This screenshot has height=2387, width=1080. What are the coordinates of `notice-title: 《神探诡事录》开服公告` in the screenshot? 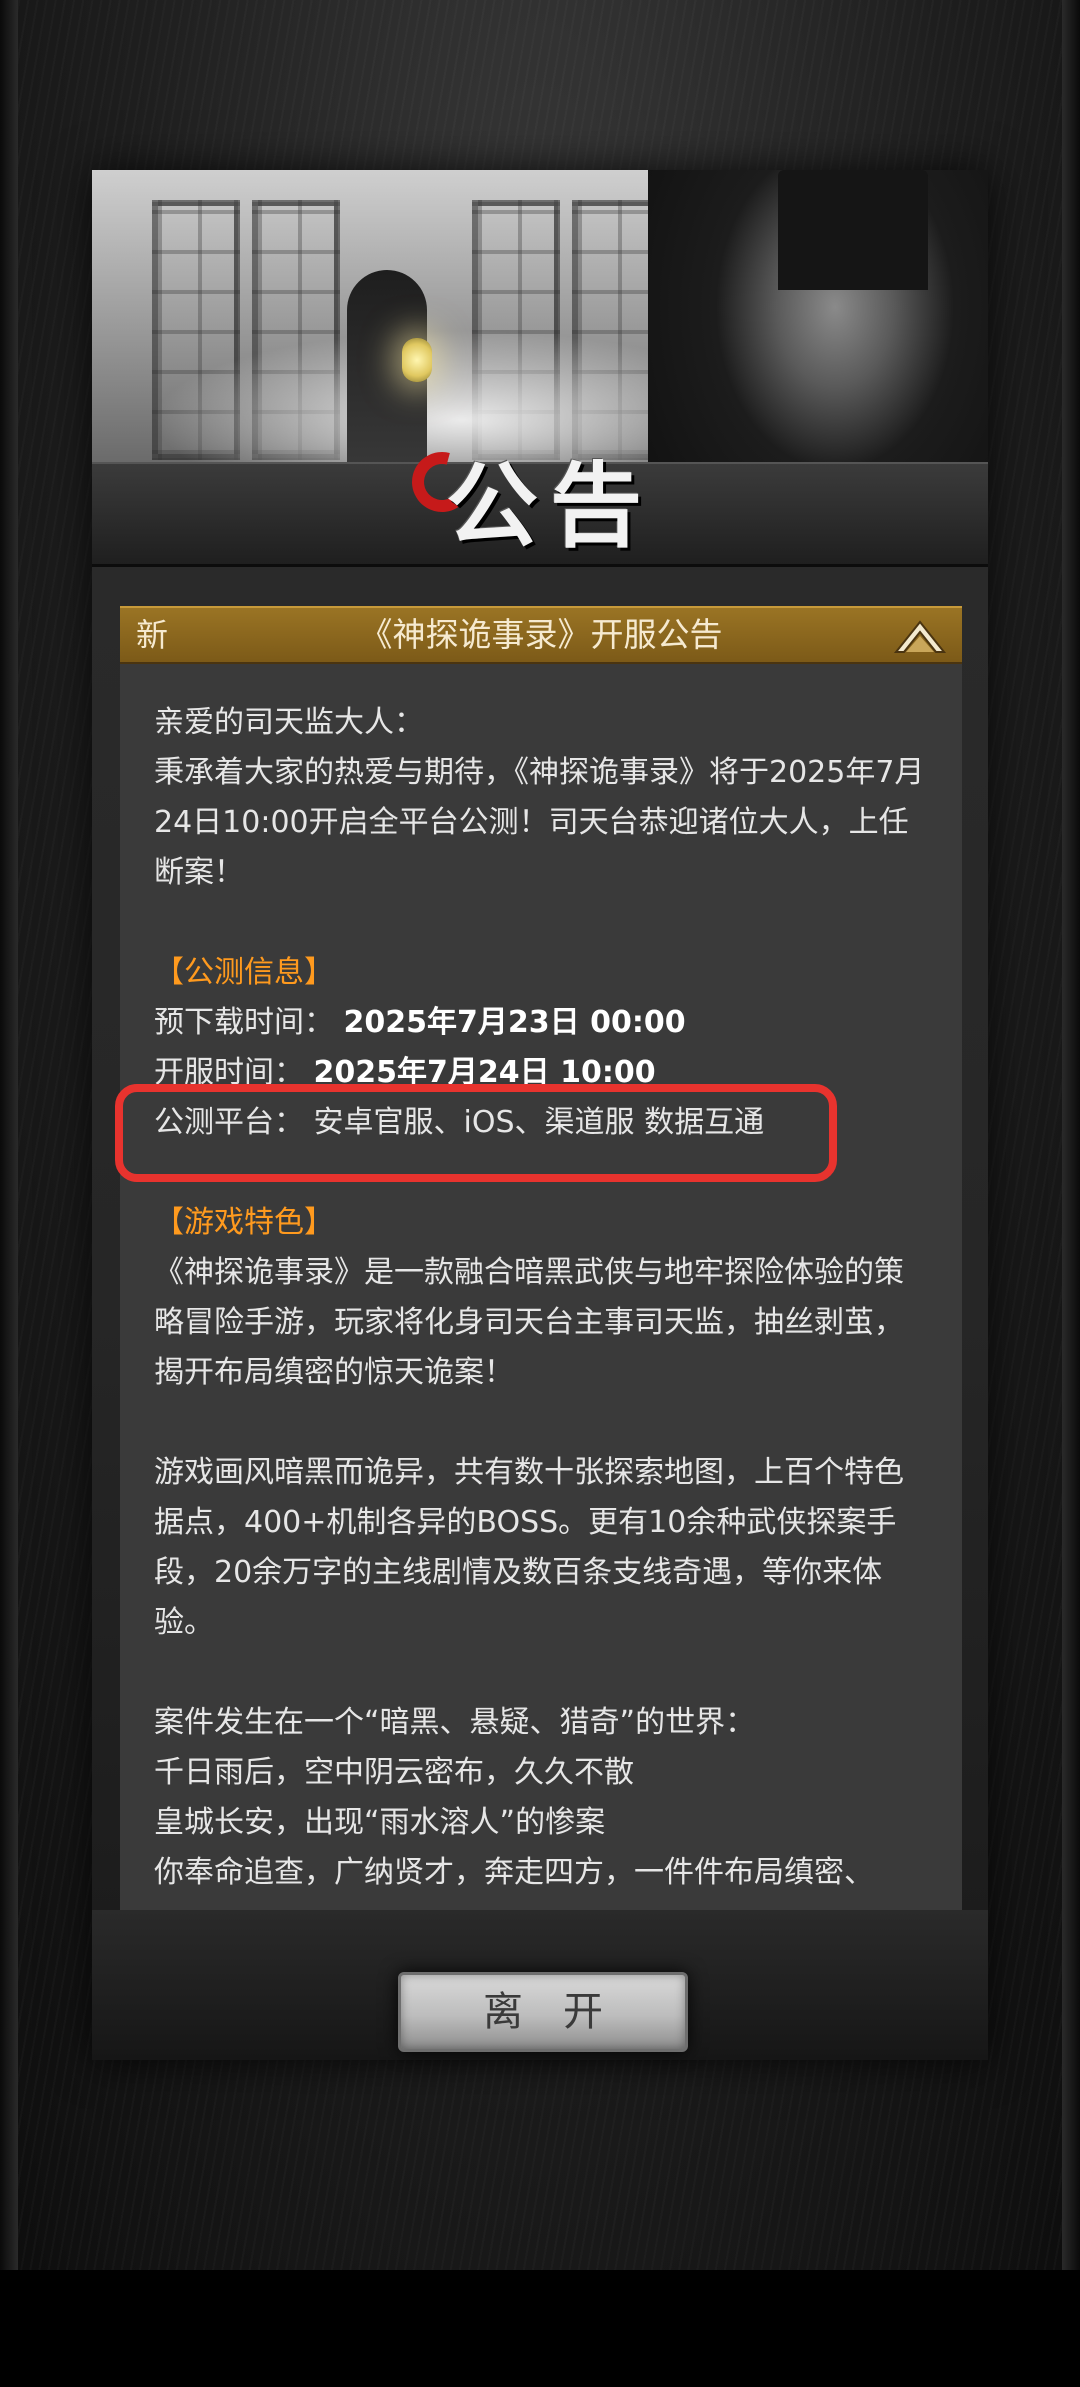 It's located at (541, 634).